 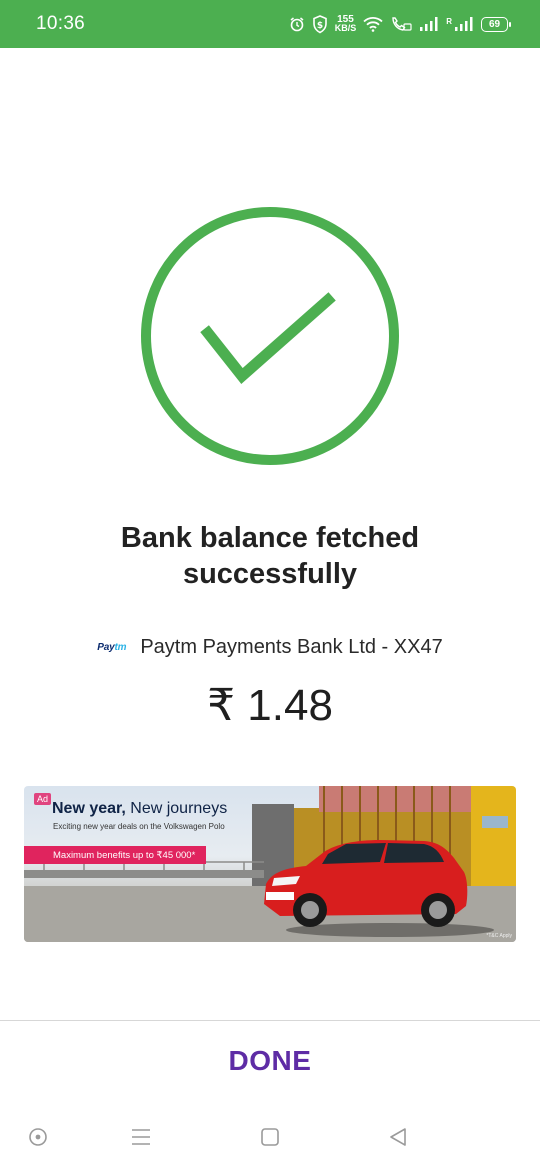 I want to click on result-title-line1: Bank balance fetched, so click(x=270, y=538).